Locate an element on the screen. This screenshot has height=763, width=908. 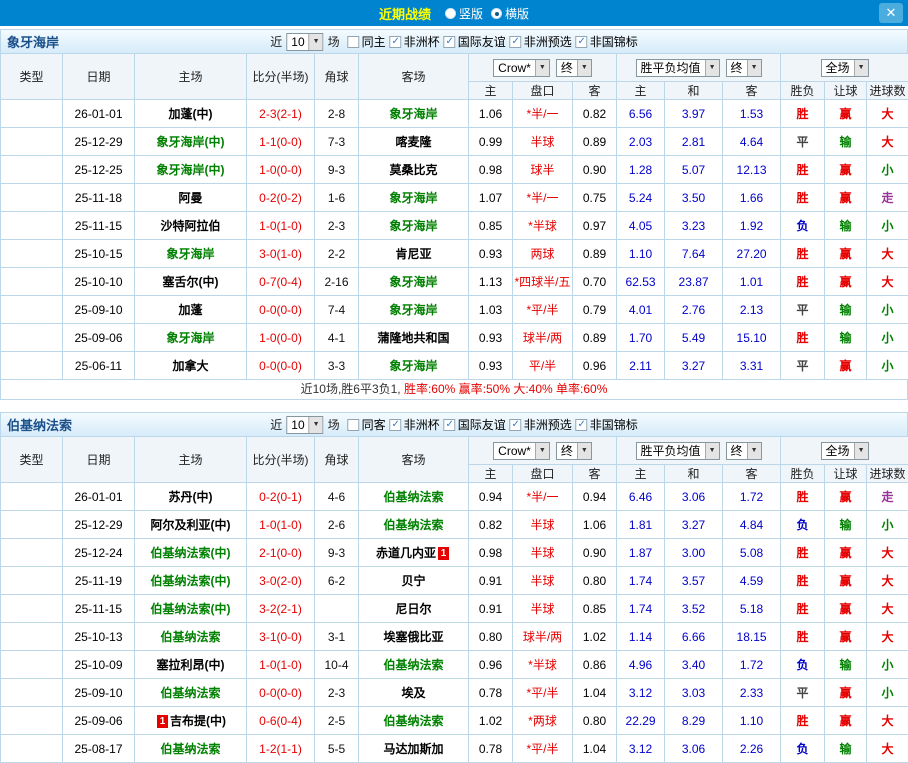
topbar: 近期战绩 竖版横版 ✕ is located at coordinates (454, 13).